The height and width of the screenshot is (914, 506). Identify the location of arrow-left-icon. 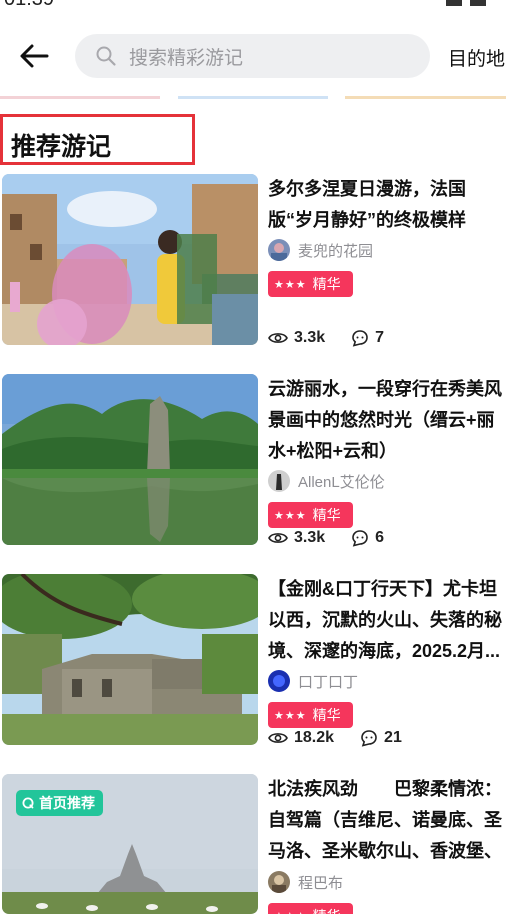
(34, 56).